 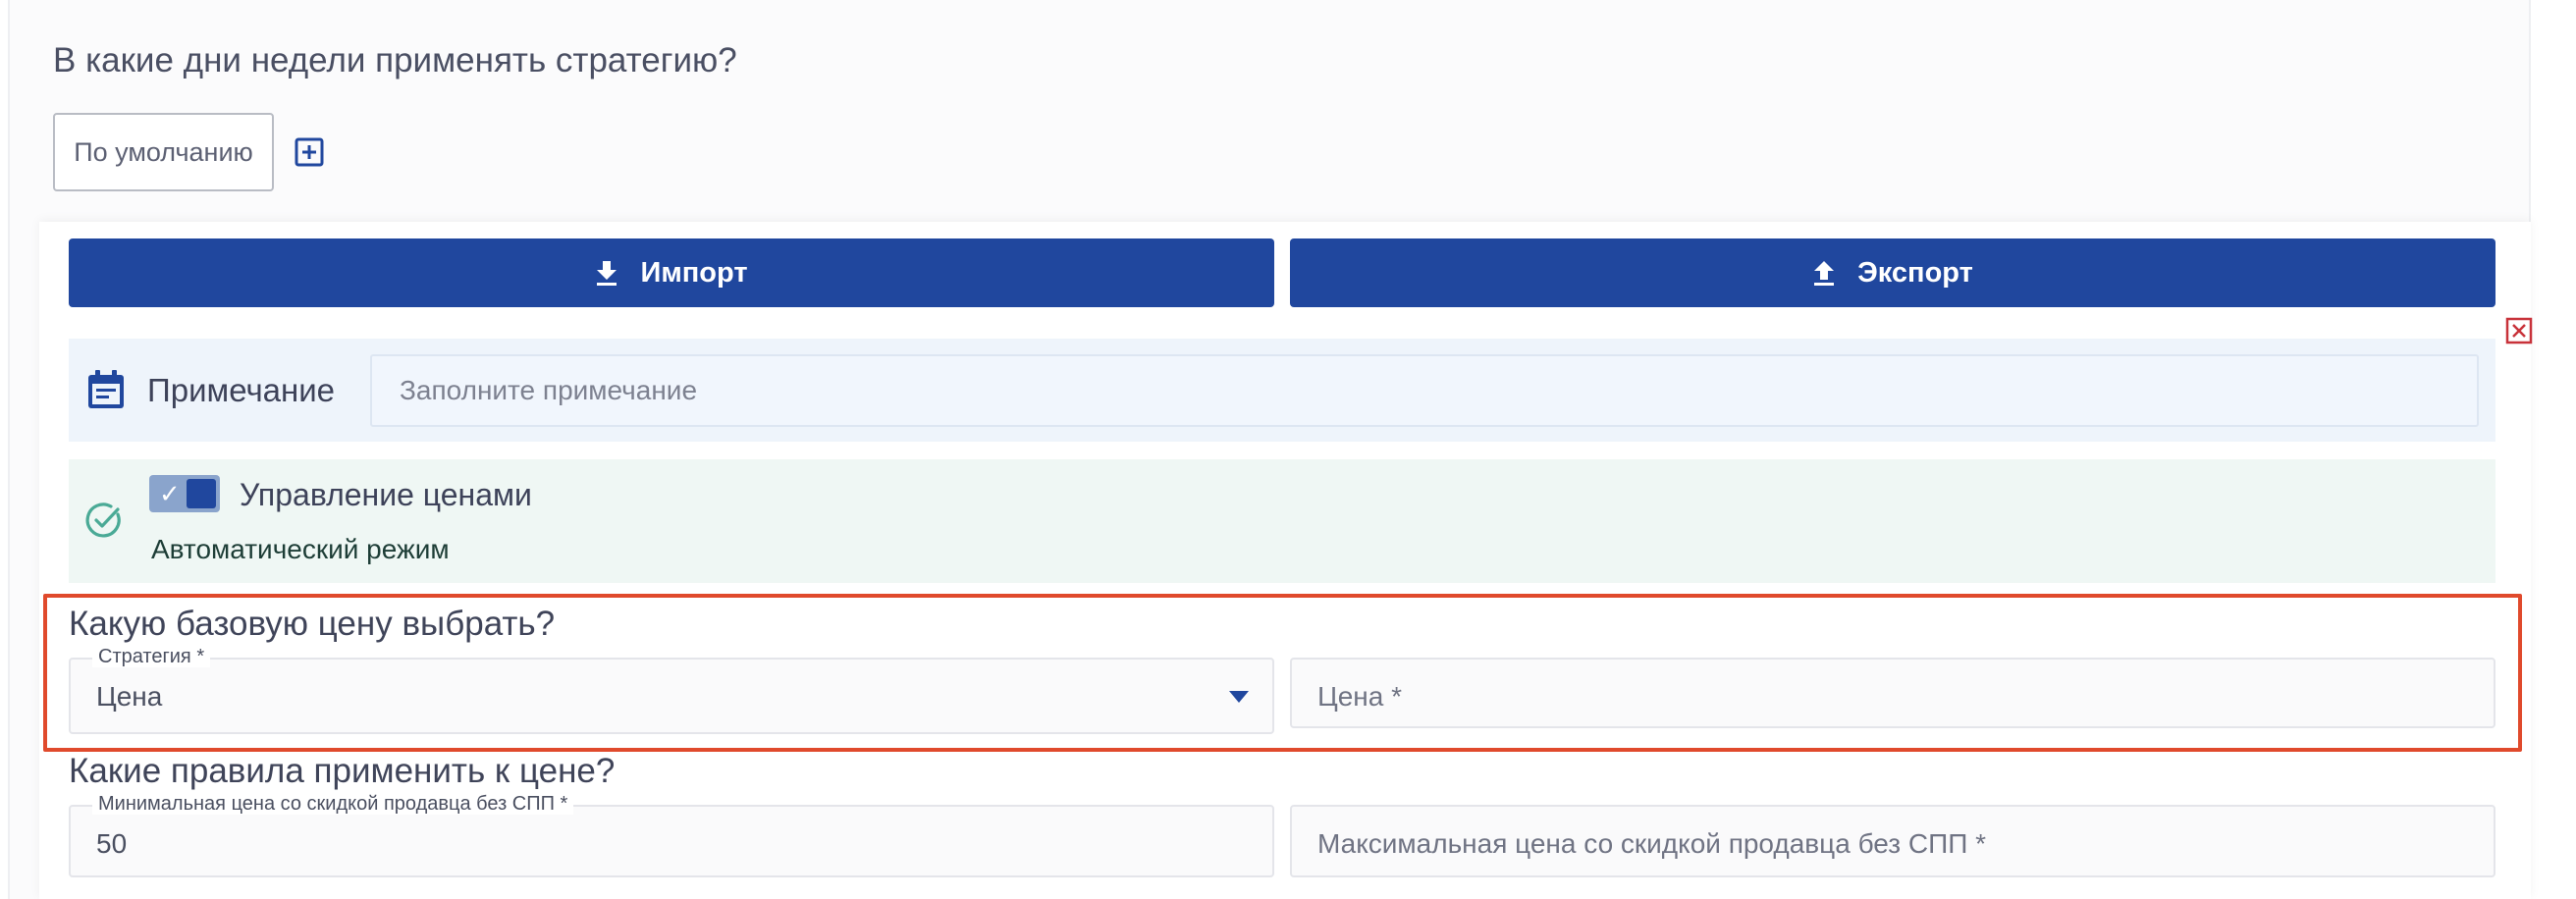 What do you see at coordinates (112, 843) in the screenshot?
I see `min-price-value: 50` at bounding box center [112, 843].